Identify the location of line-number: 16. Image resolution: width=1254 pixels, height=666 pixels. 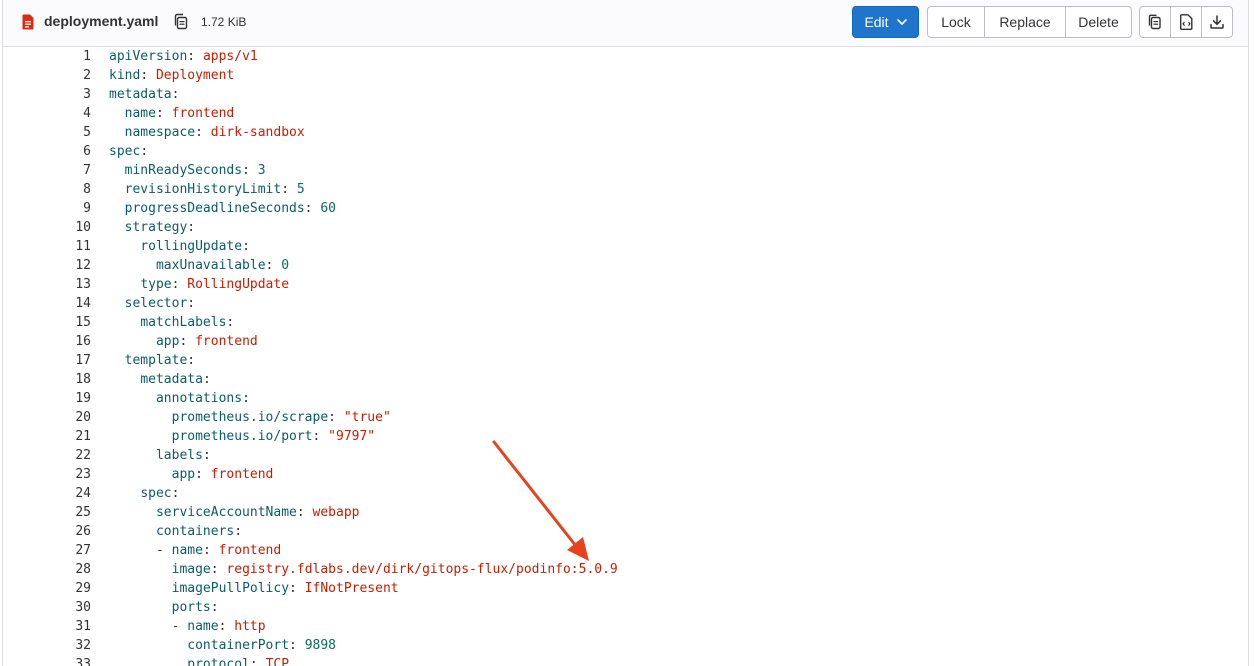
(47, 341).